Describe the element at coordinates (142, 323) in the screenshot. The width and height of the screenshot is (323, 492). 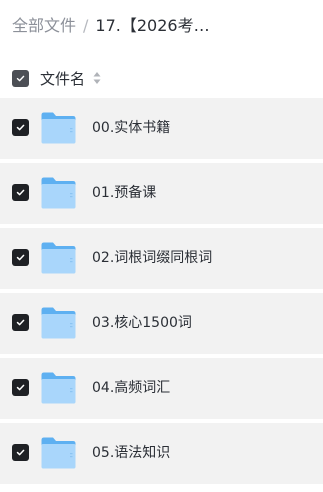
I see `file-name: 03.核心1500词` at that location.